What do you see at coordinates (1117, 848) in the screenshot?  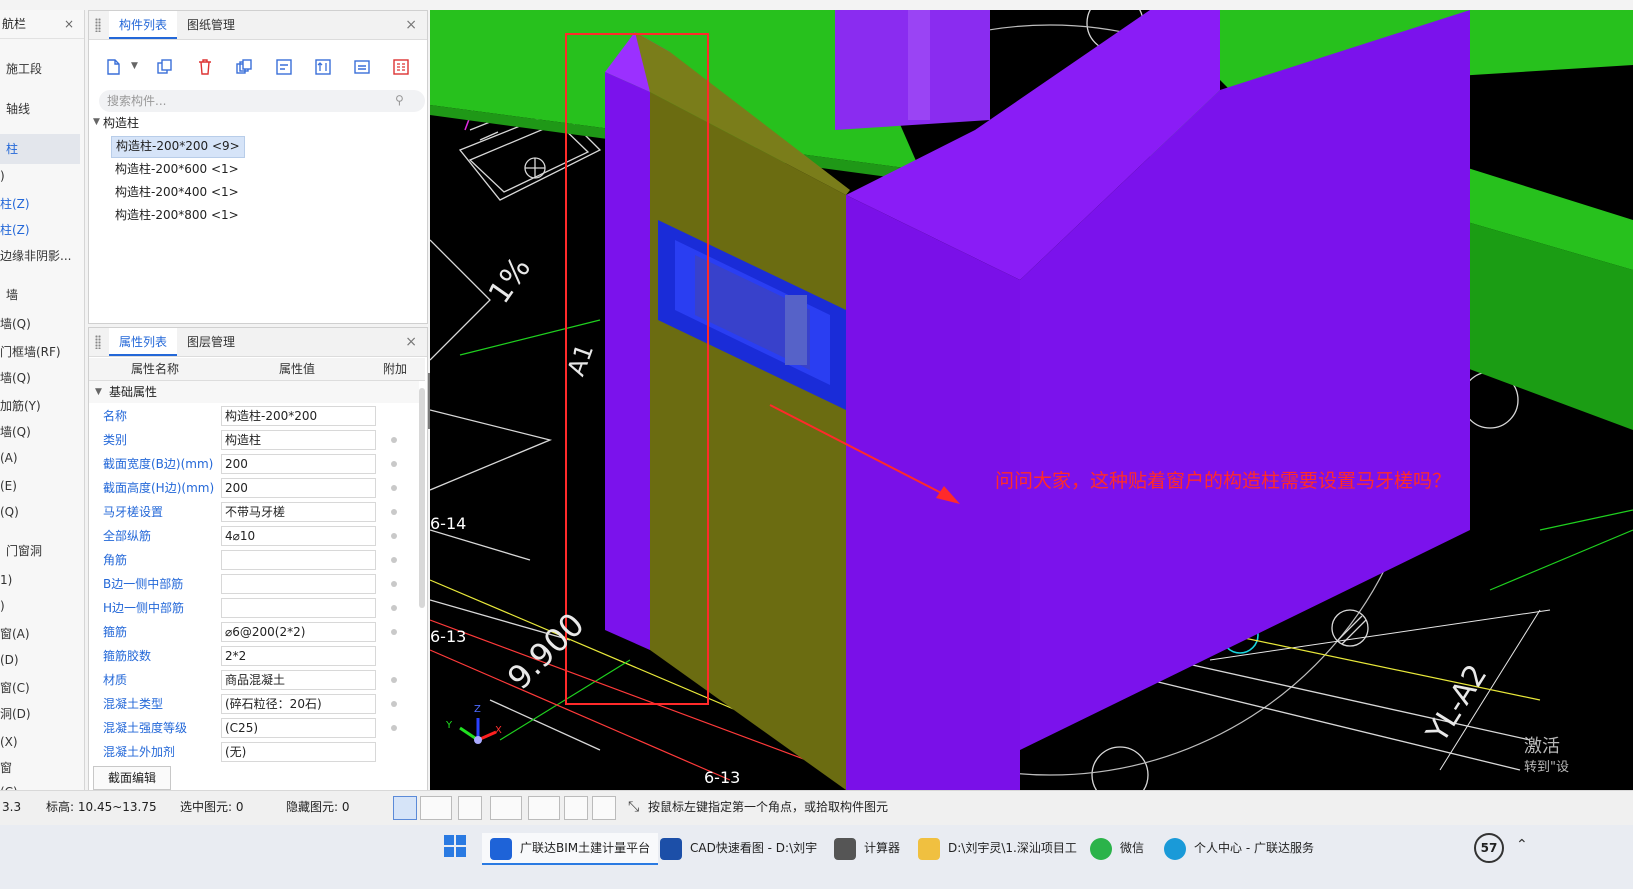 I see `taskbar-app-wechat: 微信` at bounding box center [1117, 848].